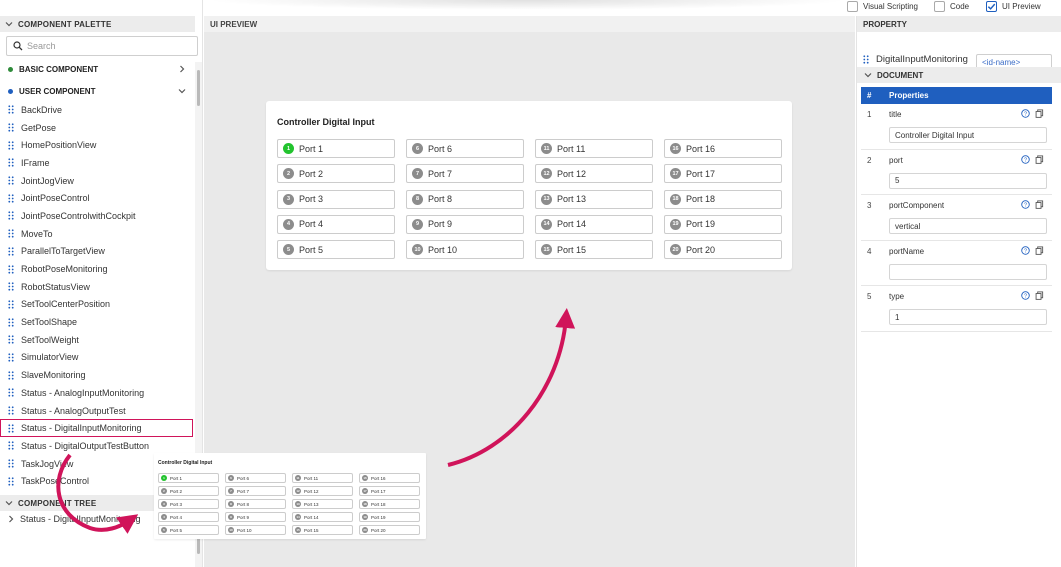 This screenshot has height=567, width=1061. I want to click on palette-item: MoveTo, so click(97, 234).